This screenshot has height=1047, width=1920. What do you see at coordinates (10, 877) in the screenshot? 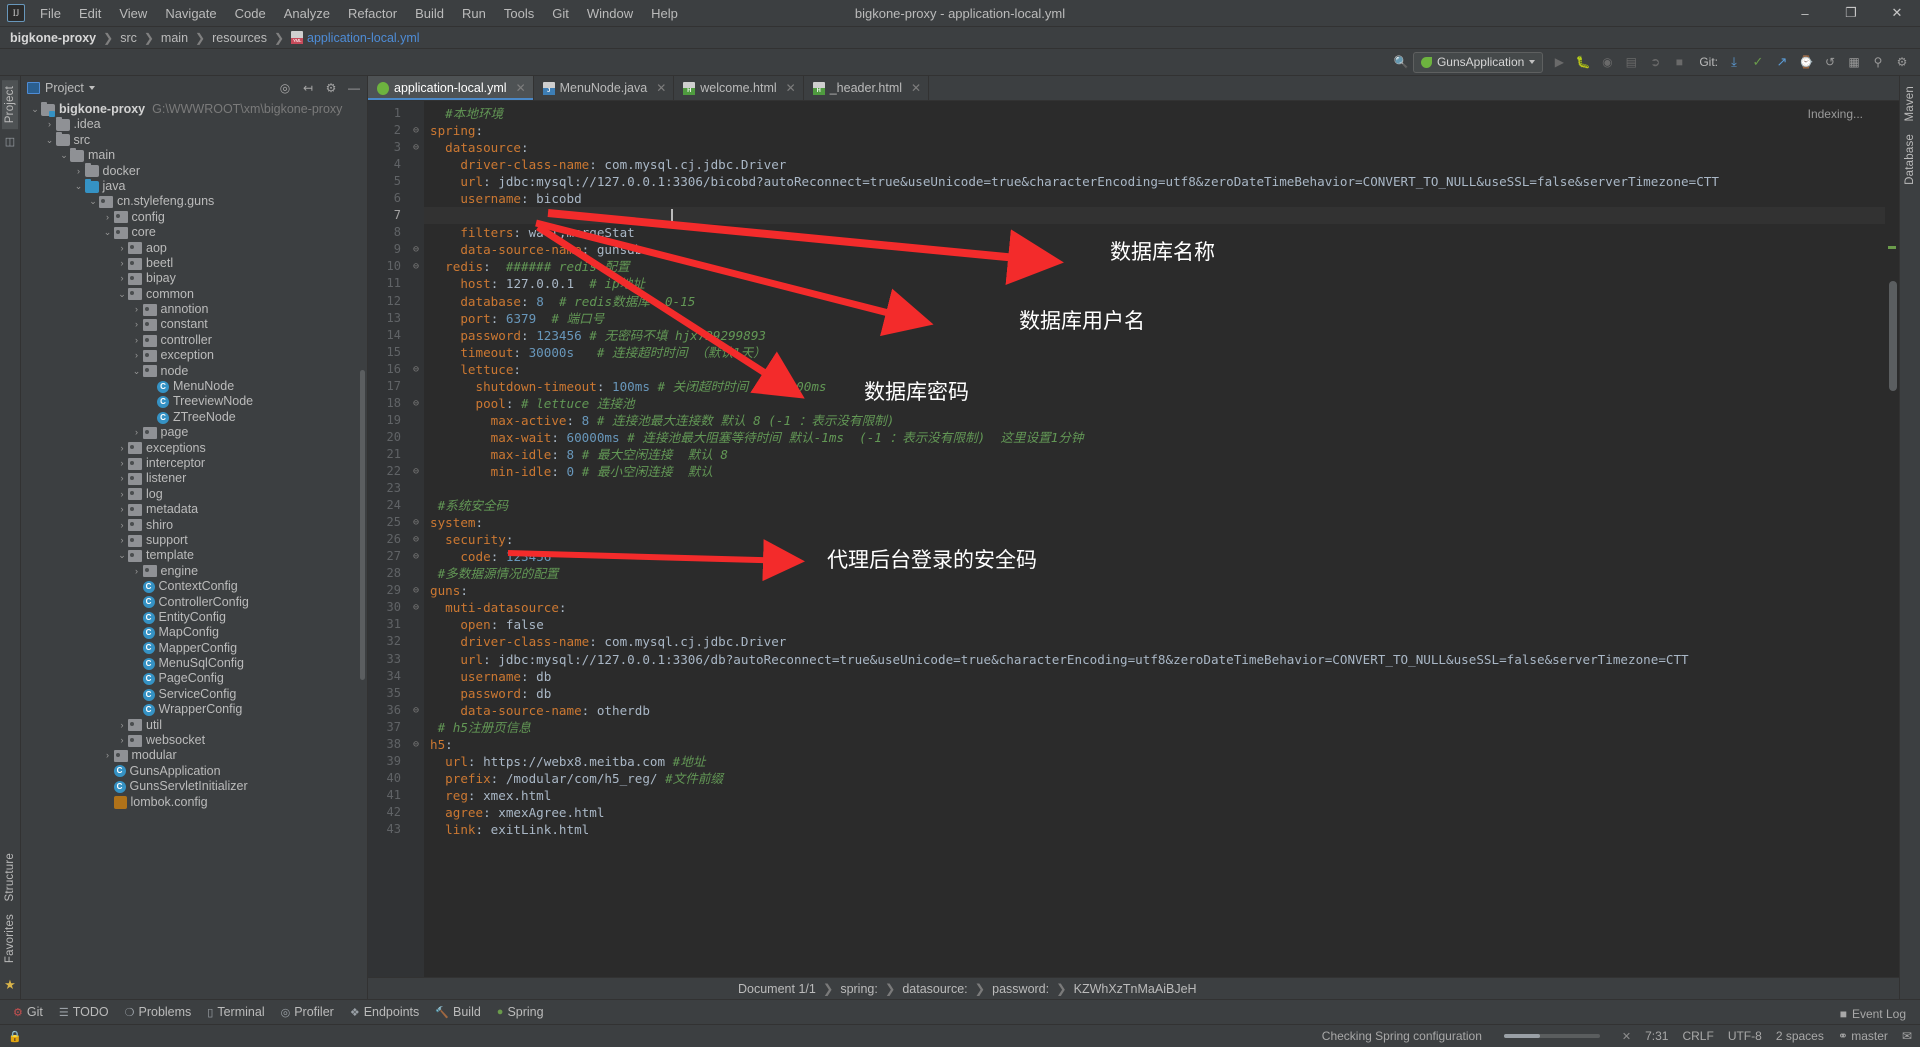
I see `sidebar-item-structure: Structure` at bounding box center [10, 877].